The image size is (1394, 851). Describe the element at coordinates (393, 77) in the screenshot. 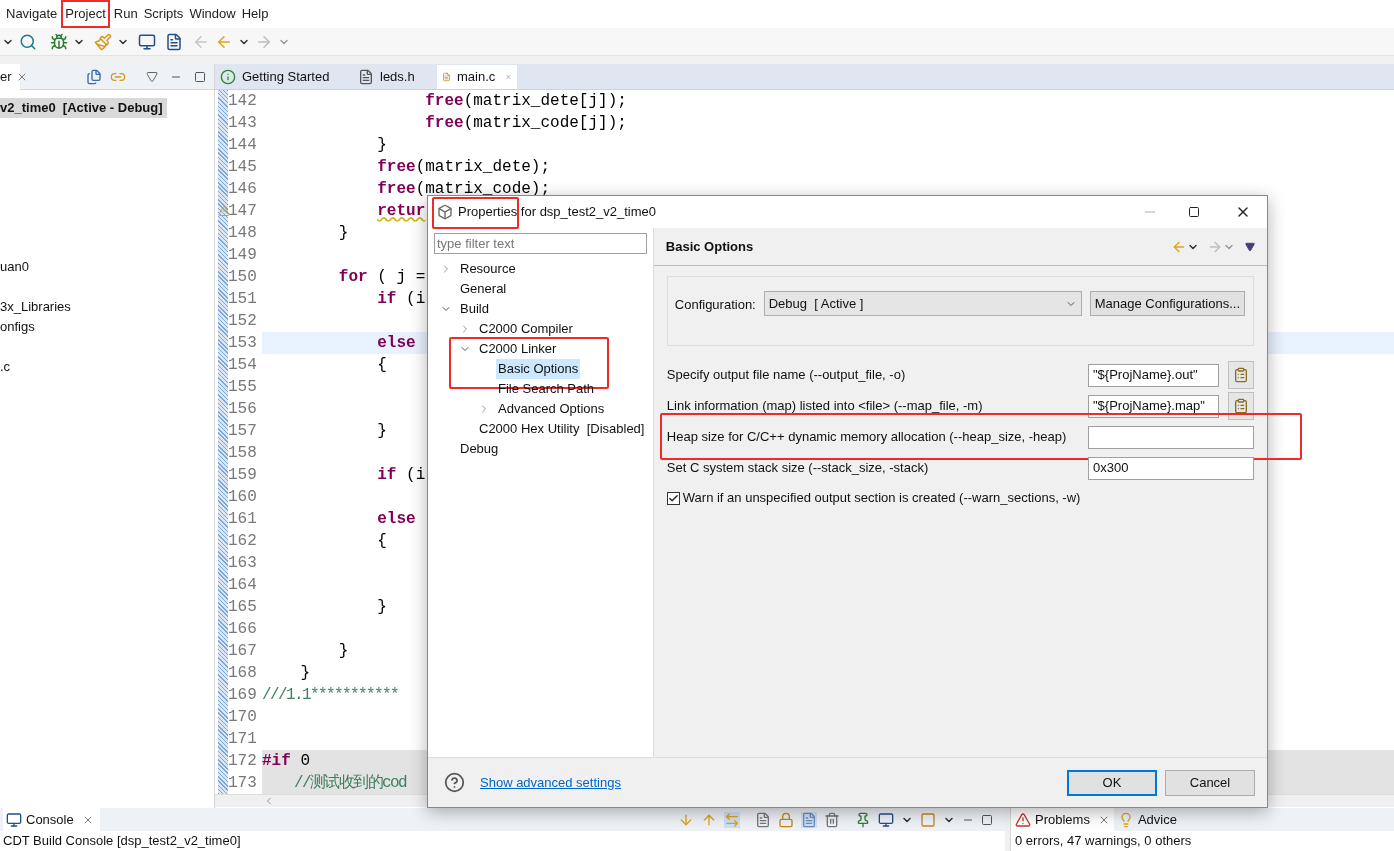

I see `editor-tab: leds.h` at that location.